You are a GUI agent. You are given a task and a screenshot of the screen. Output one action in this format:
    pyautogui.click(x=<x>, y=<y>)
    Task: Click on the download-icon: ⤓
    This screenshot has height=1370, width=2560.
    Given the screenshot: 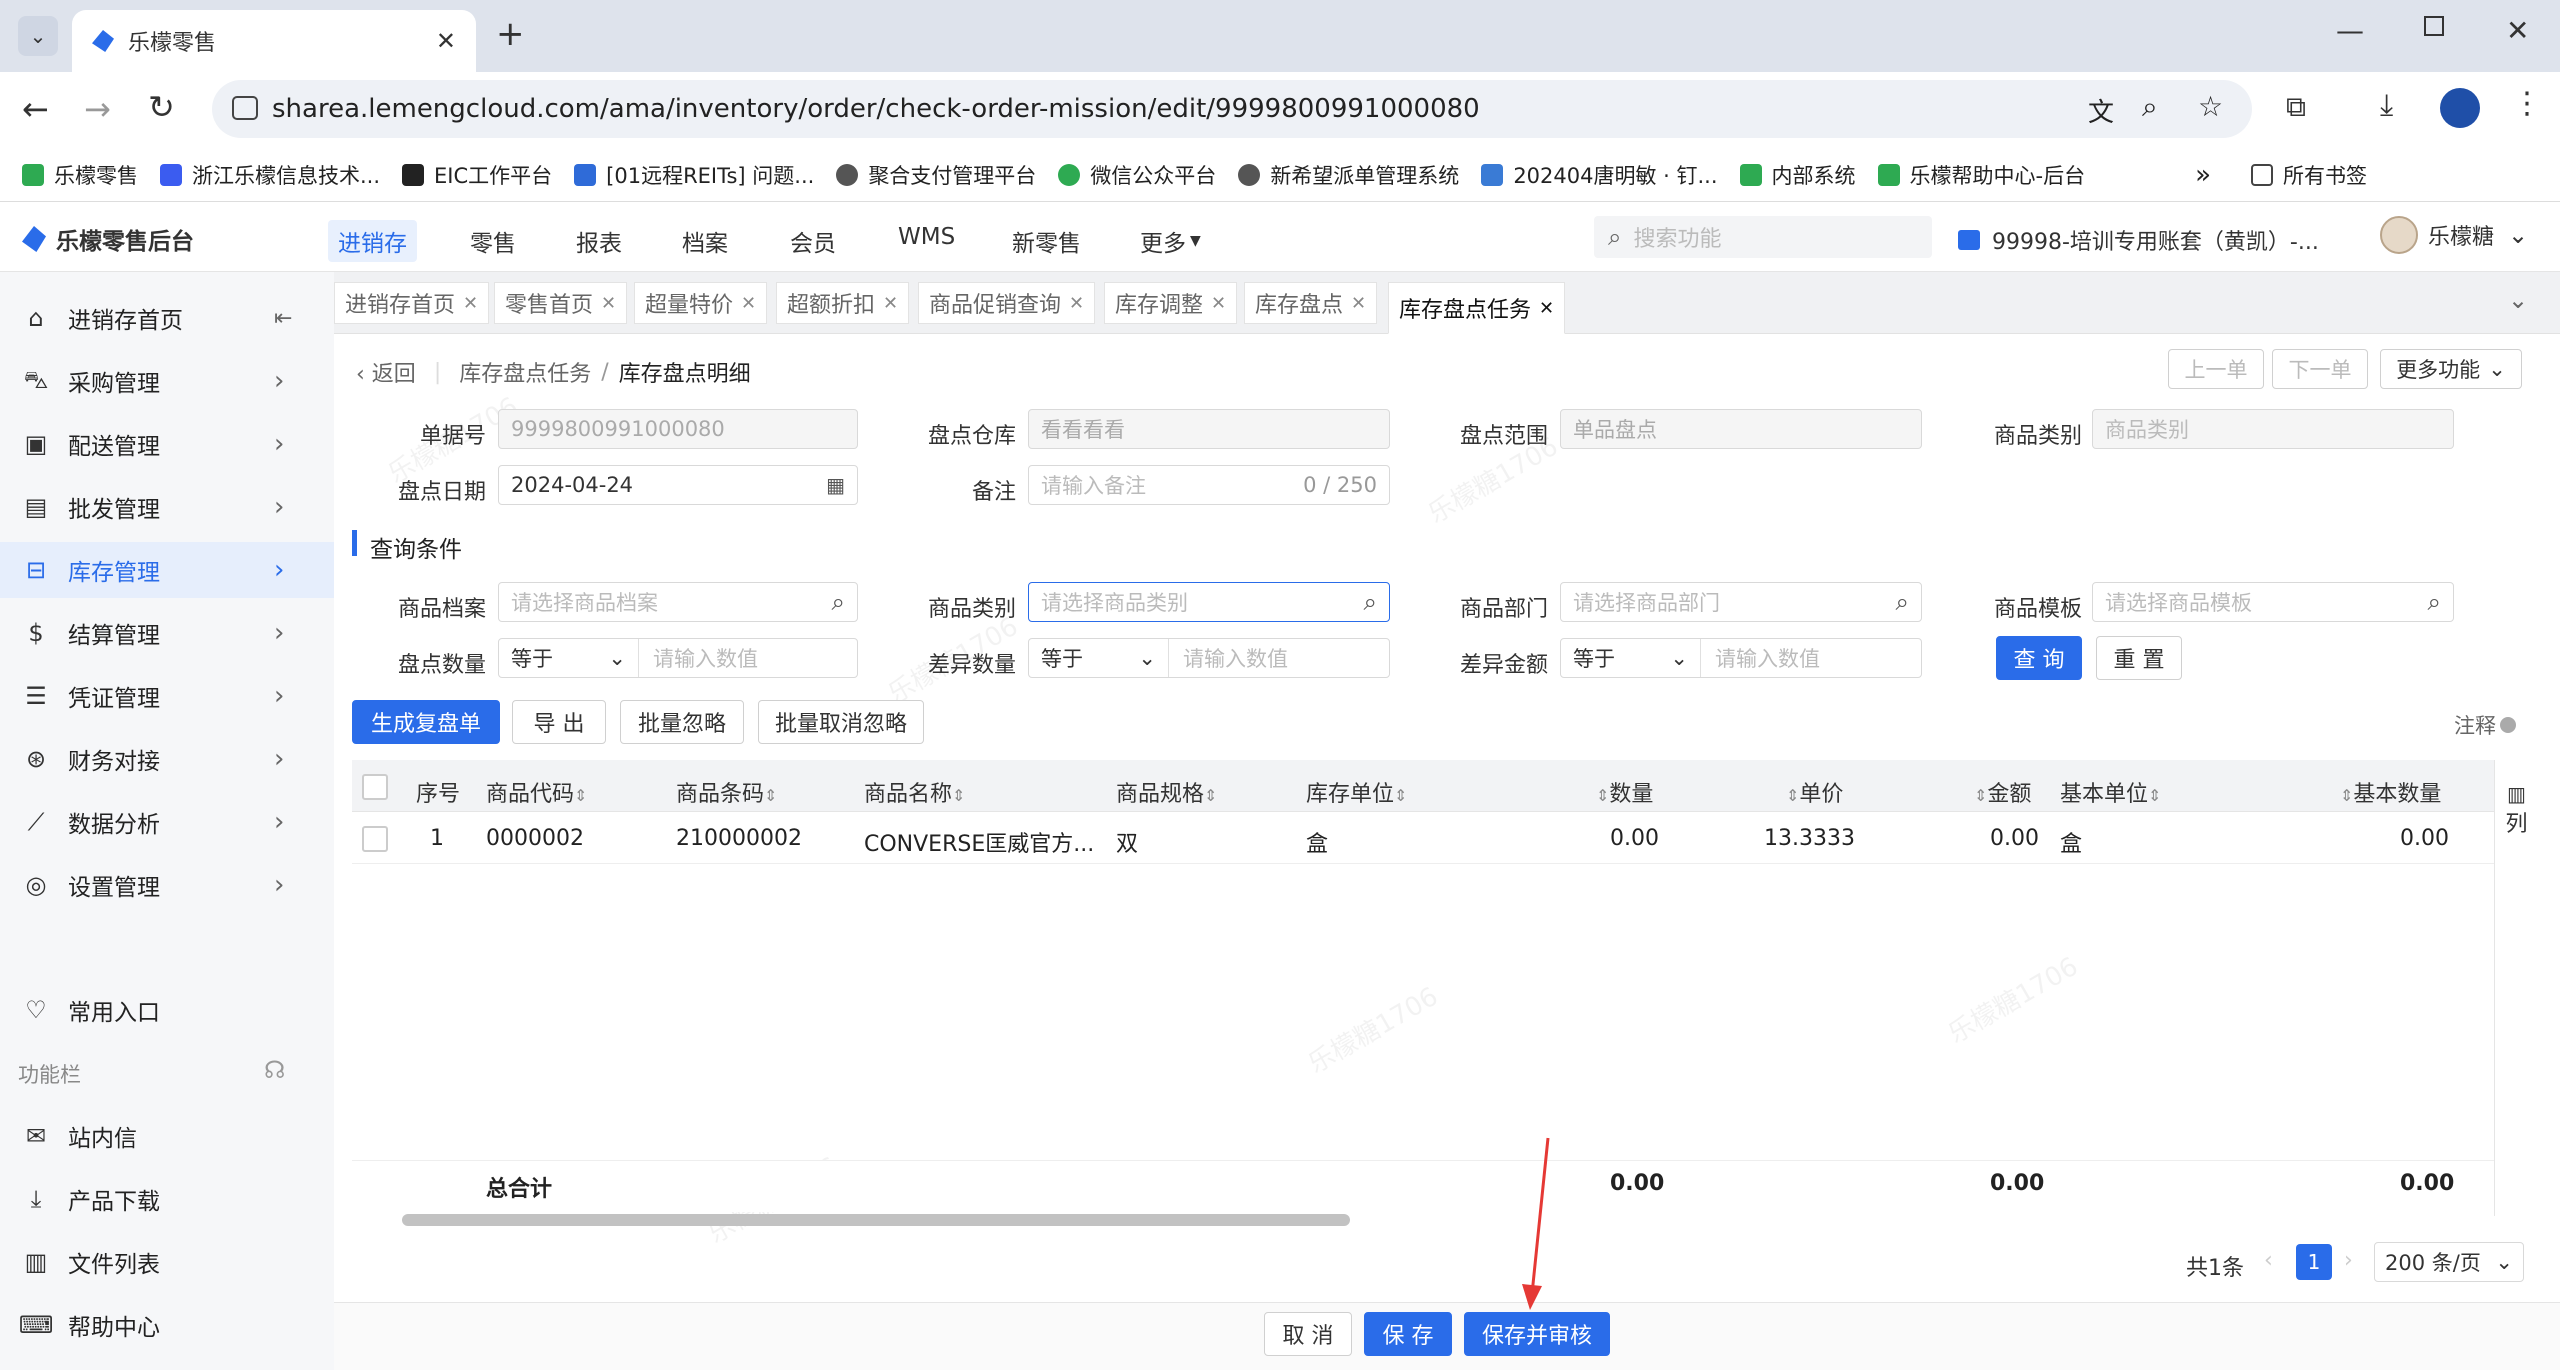 What is the action you would take?
    pyautogui.click(x=2386, y=105)
    